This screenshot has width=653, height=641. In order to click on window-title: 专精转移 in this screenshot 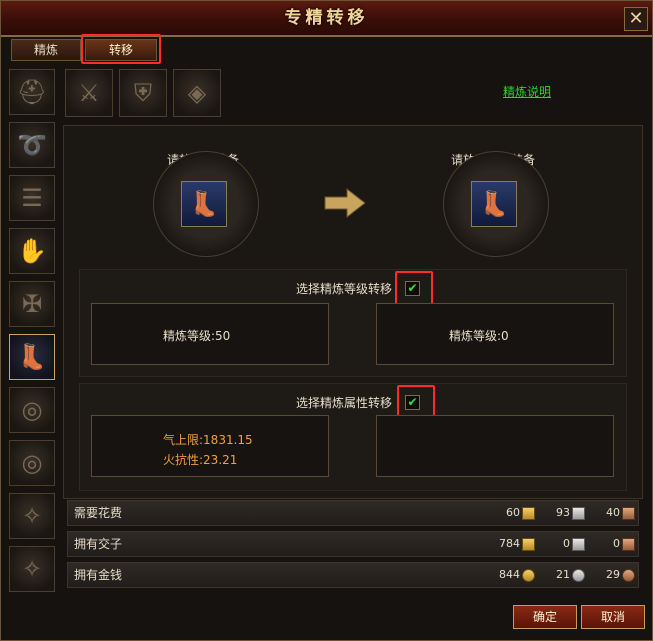, I will do `click(326, 18)`.